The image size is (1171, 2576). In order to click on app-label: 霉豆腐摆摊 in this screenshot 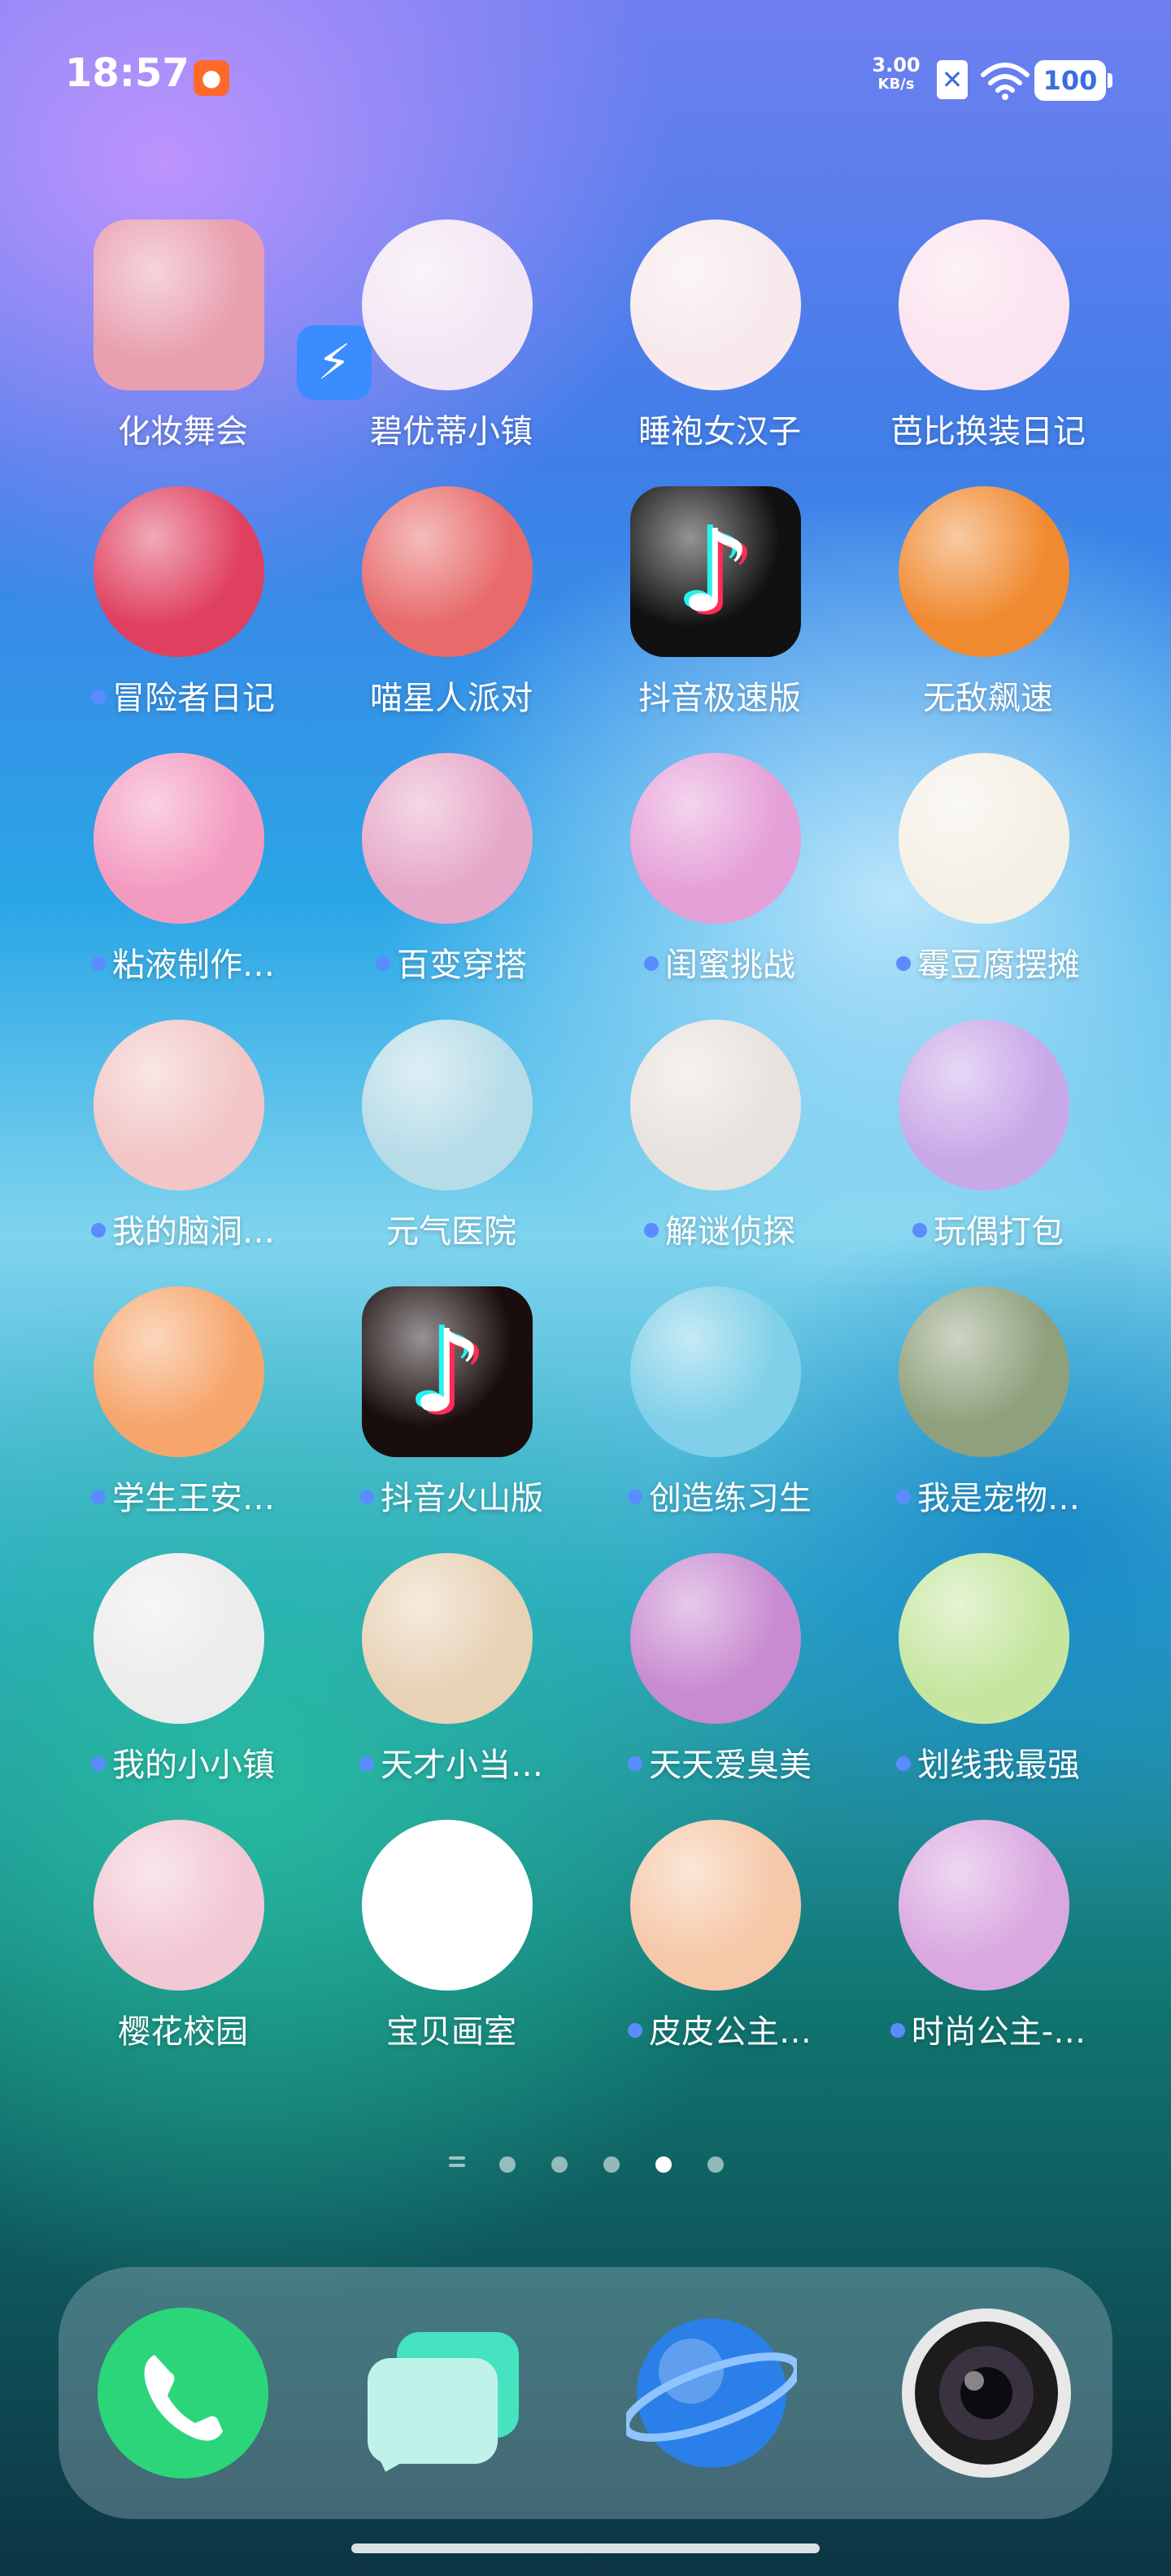, I will do `click(988, 962)`.